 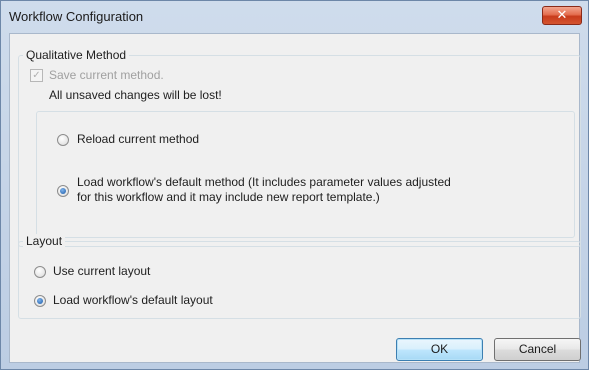 What do you see at coordinates (44, 241) in the screenshot?
I see `layout-group-label: Layout` at bounding box center [44, 241].